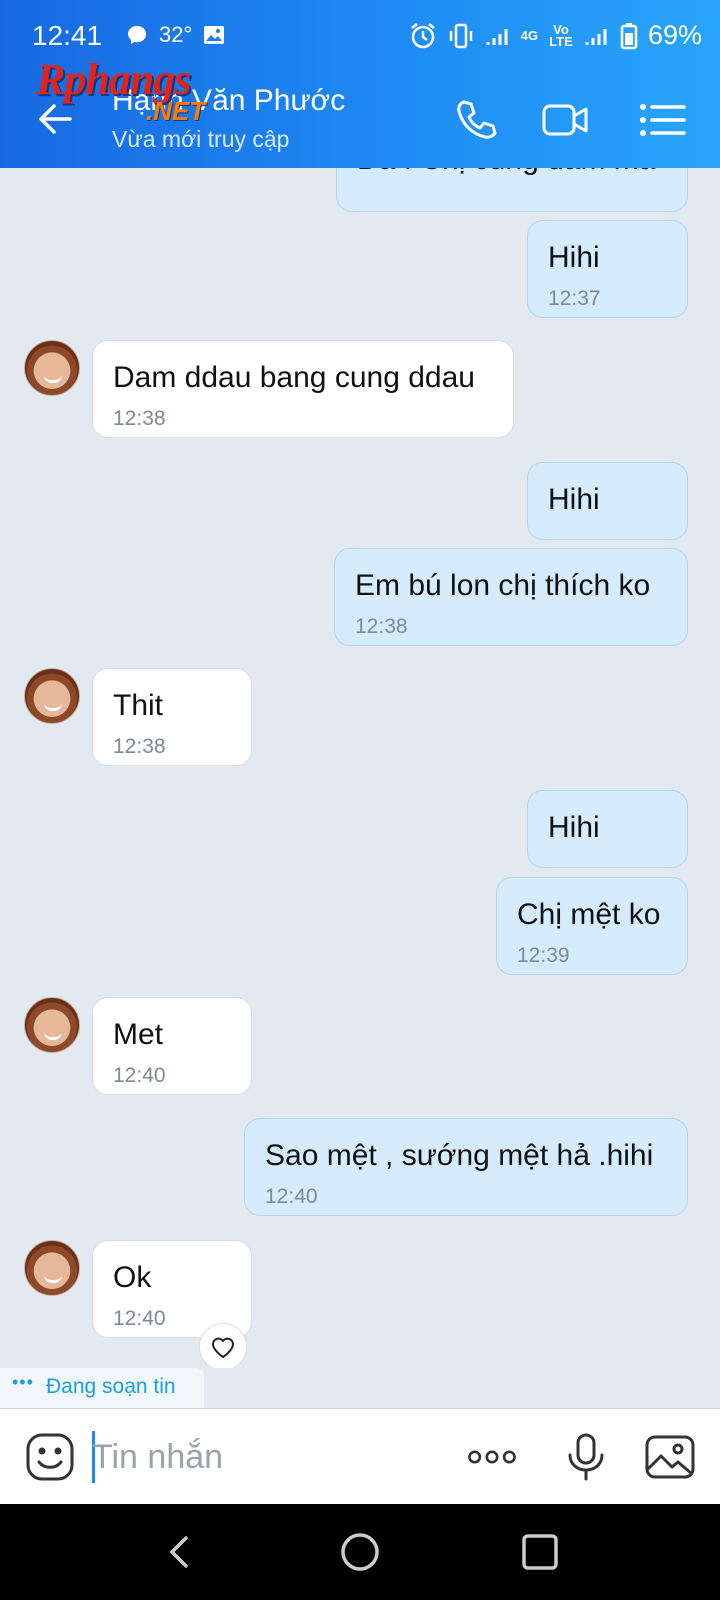 This screenshot has width=720, height=1600. I want to click on message-text: Dam ddau bang cung ddau, so click(294, 377).